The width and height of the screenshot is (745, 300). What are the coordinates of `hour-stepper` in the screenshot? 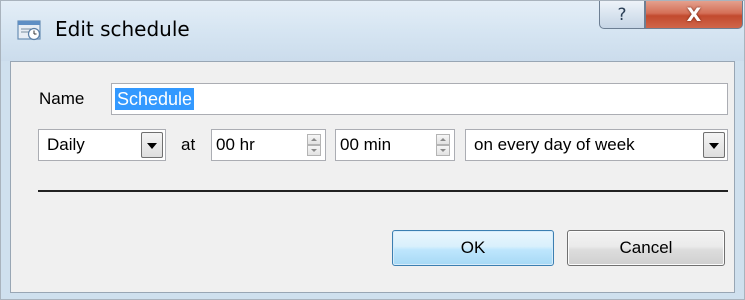 It's located at (314, 145).